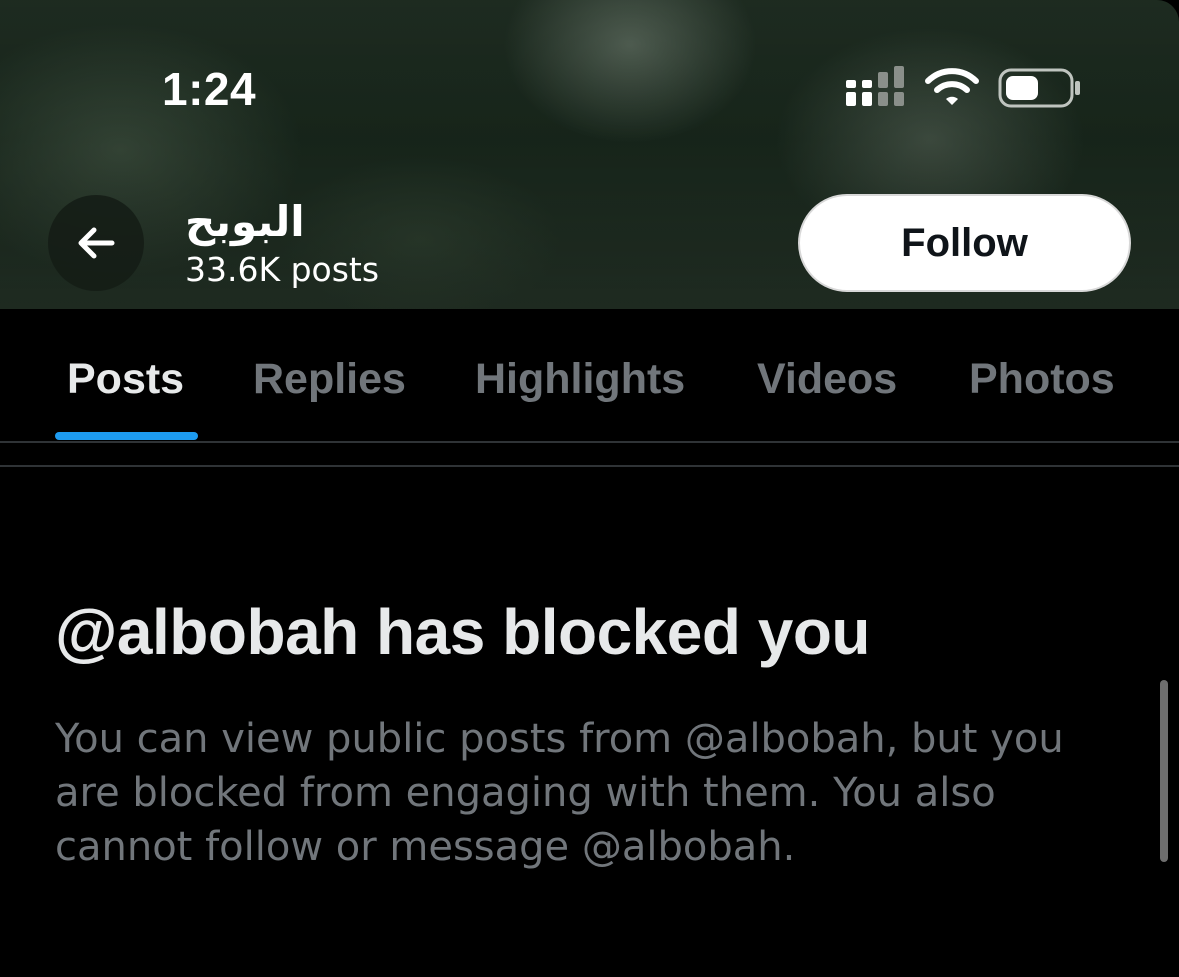  I want to click on tabs-divider, so click(589, 442).